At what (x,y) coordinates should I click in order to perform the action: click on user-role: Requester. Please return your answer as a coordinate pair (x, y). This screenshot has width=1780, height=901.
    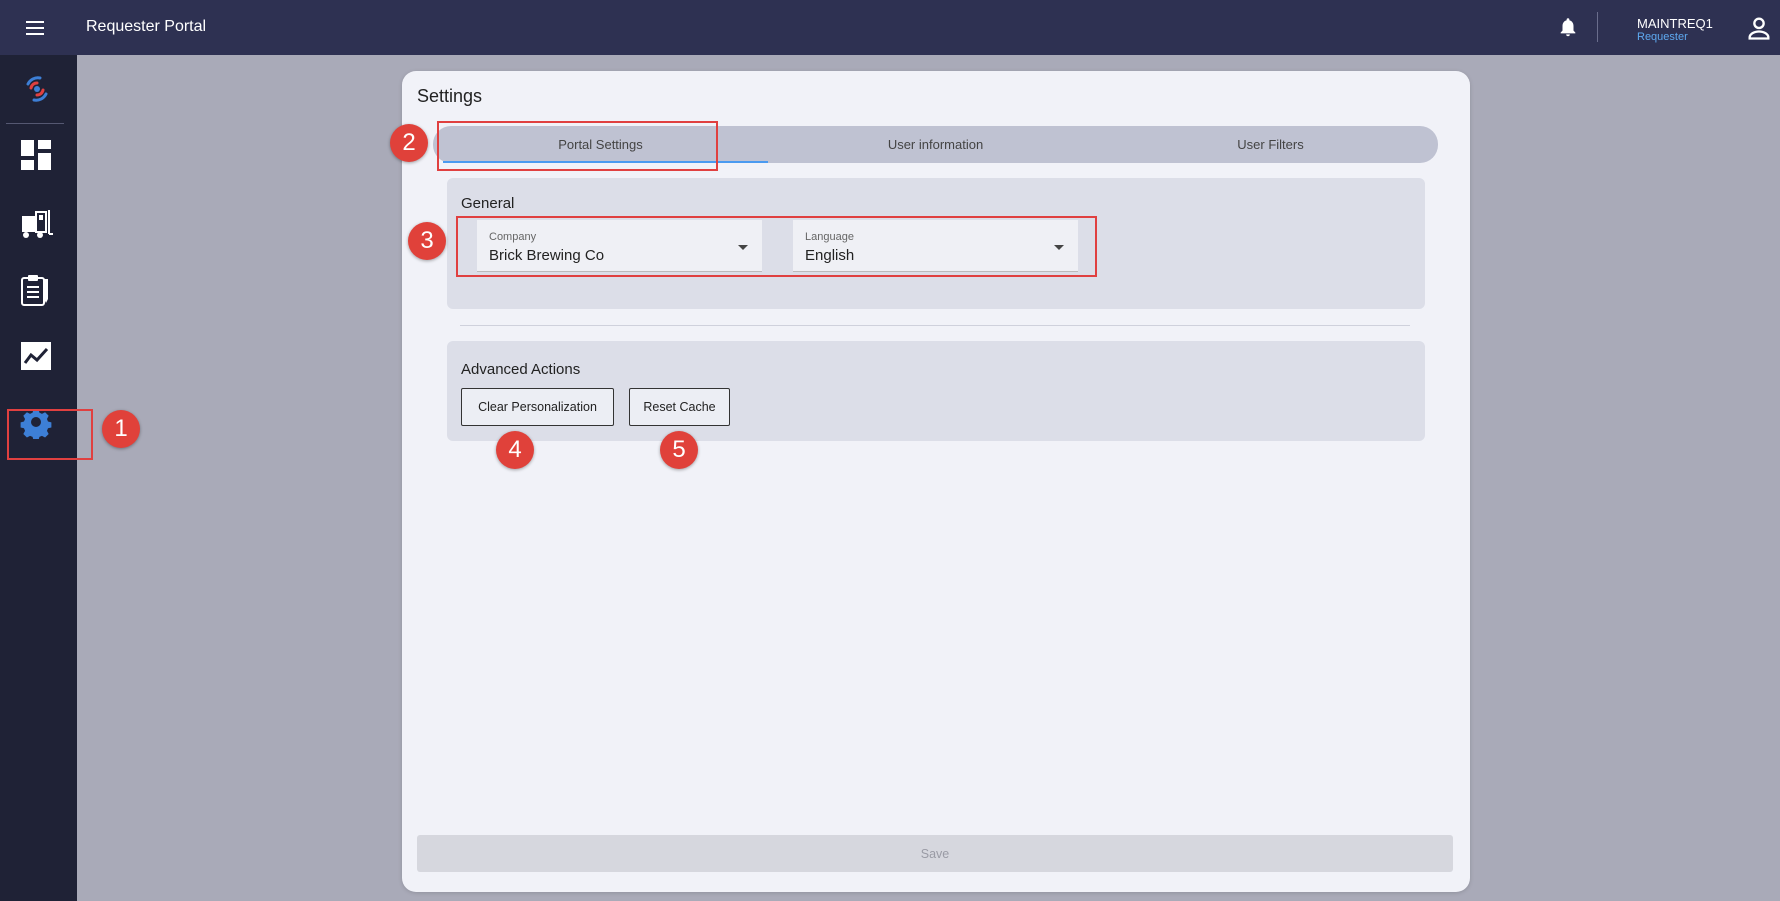
    Looking at the image, I should click on (1662, 37).